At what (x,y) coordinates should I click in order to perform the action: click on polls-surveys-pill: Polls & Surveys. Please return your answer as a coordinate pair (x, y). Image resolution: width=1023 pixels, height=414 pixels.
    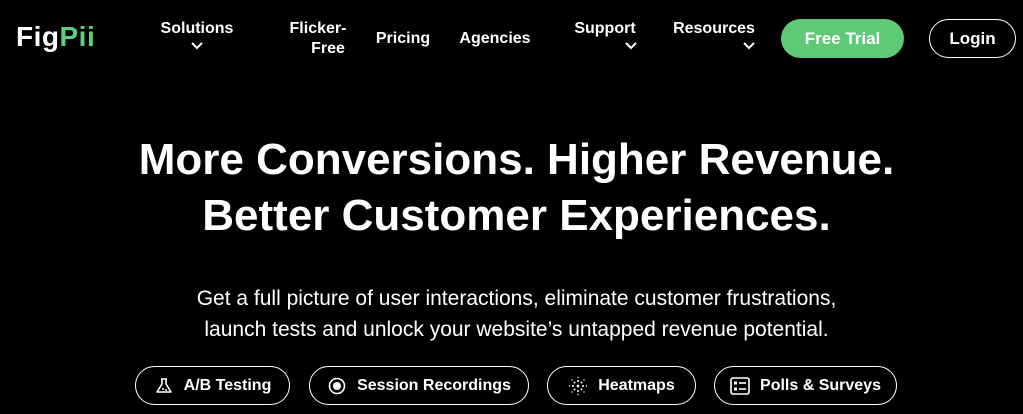
    Looking at the image, I should click on (805, 385).